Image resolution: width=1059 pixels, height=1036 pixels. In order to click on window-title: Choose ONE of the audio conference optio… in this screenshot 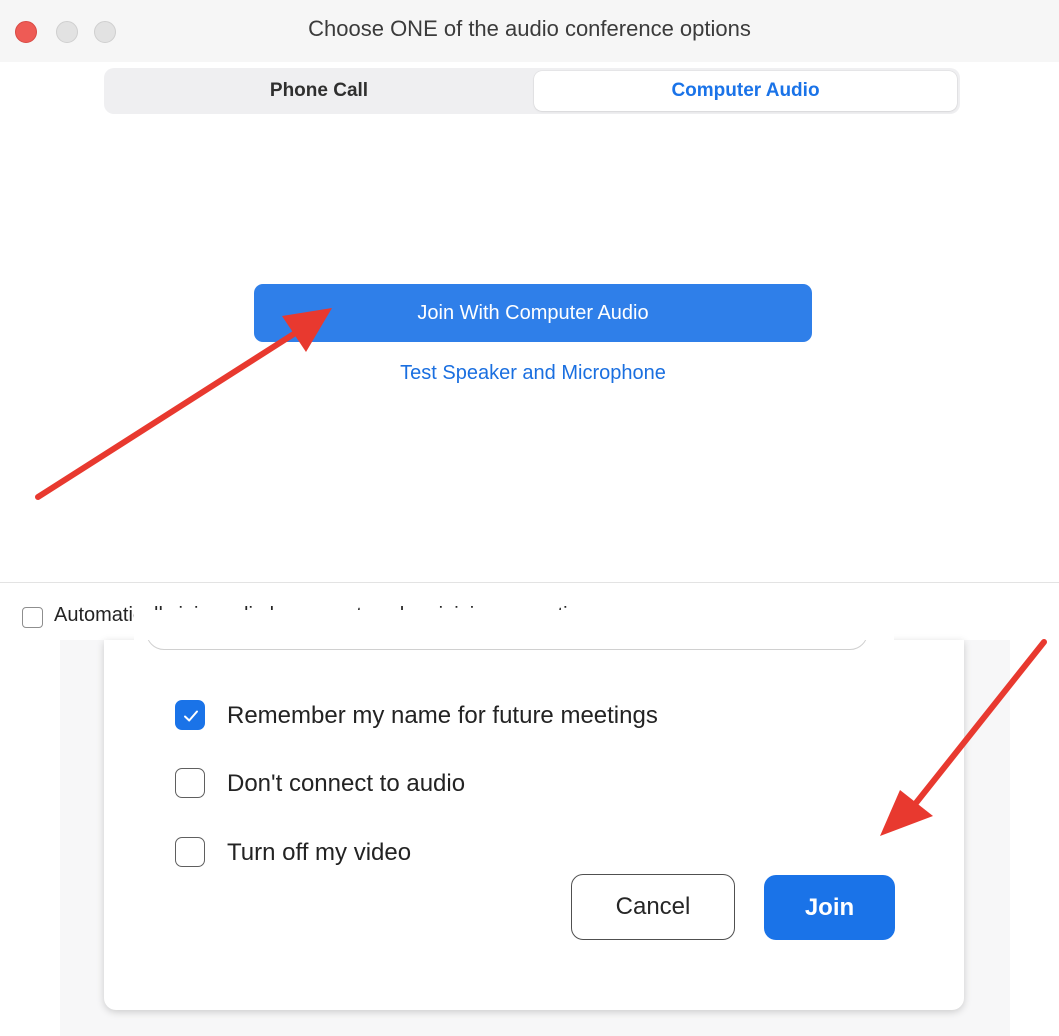, I will do `click(529, 28)`.